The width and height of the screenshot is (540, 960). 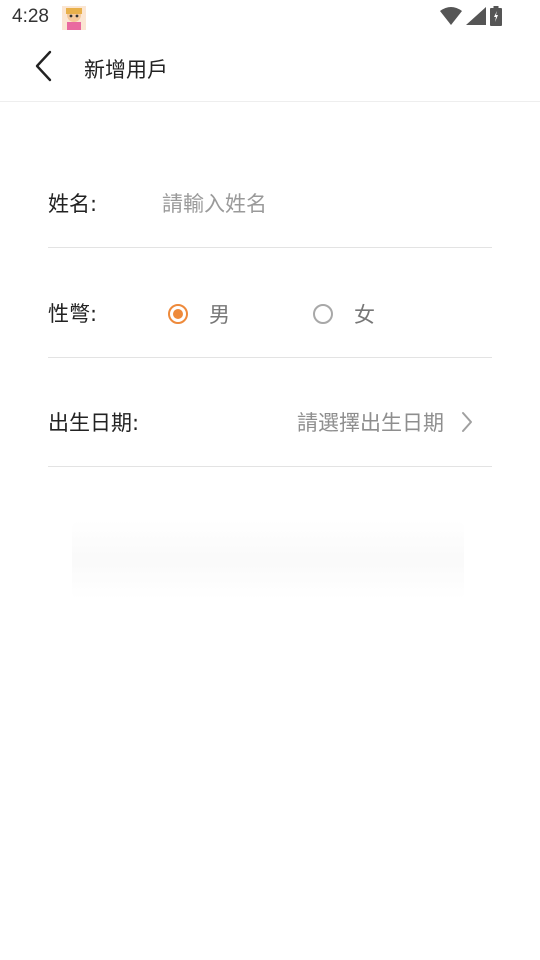 What do you see at coordinates (344, 314) in the screenshot?
I see `gender-female-radio: 女` at bounding box center [344, 314].